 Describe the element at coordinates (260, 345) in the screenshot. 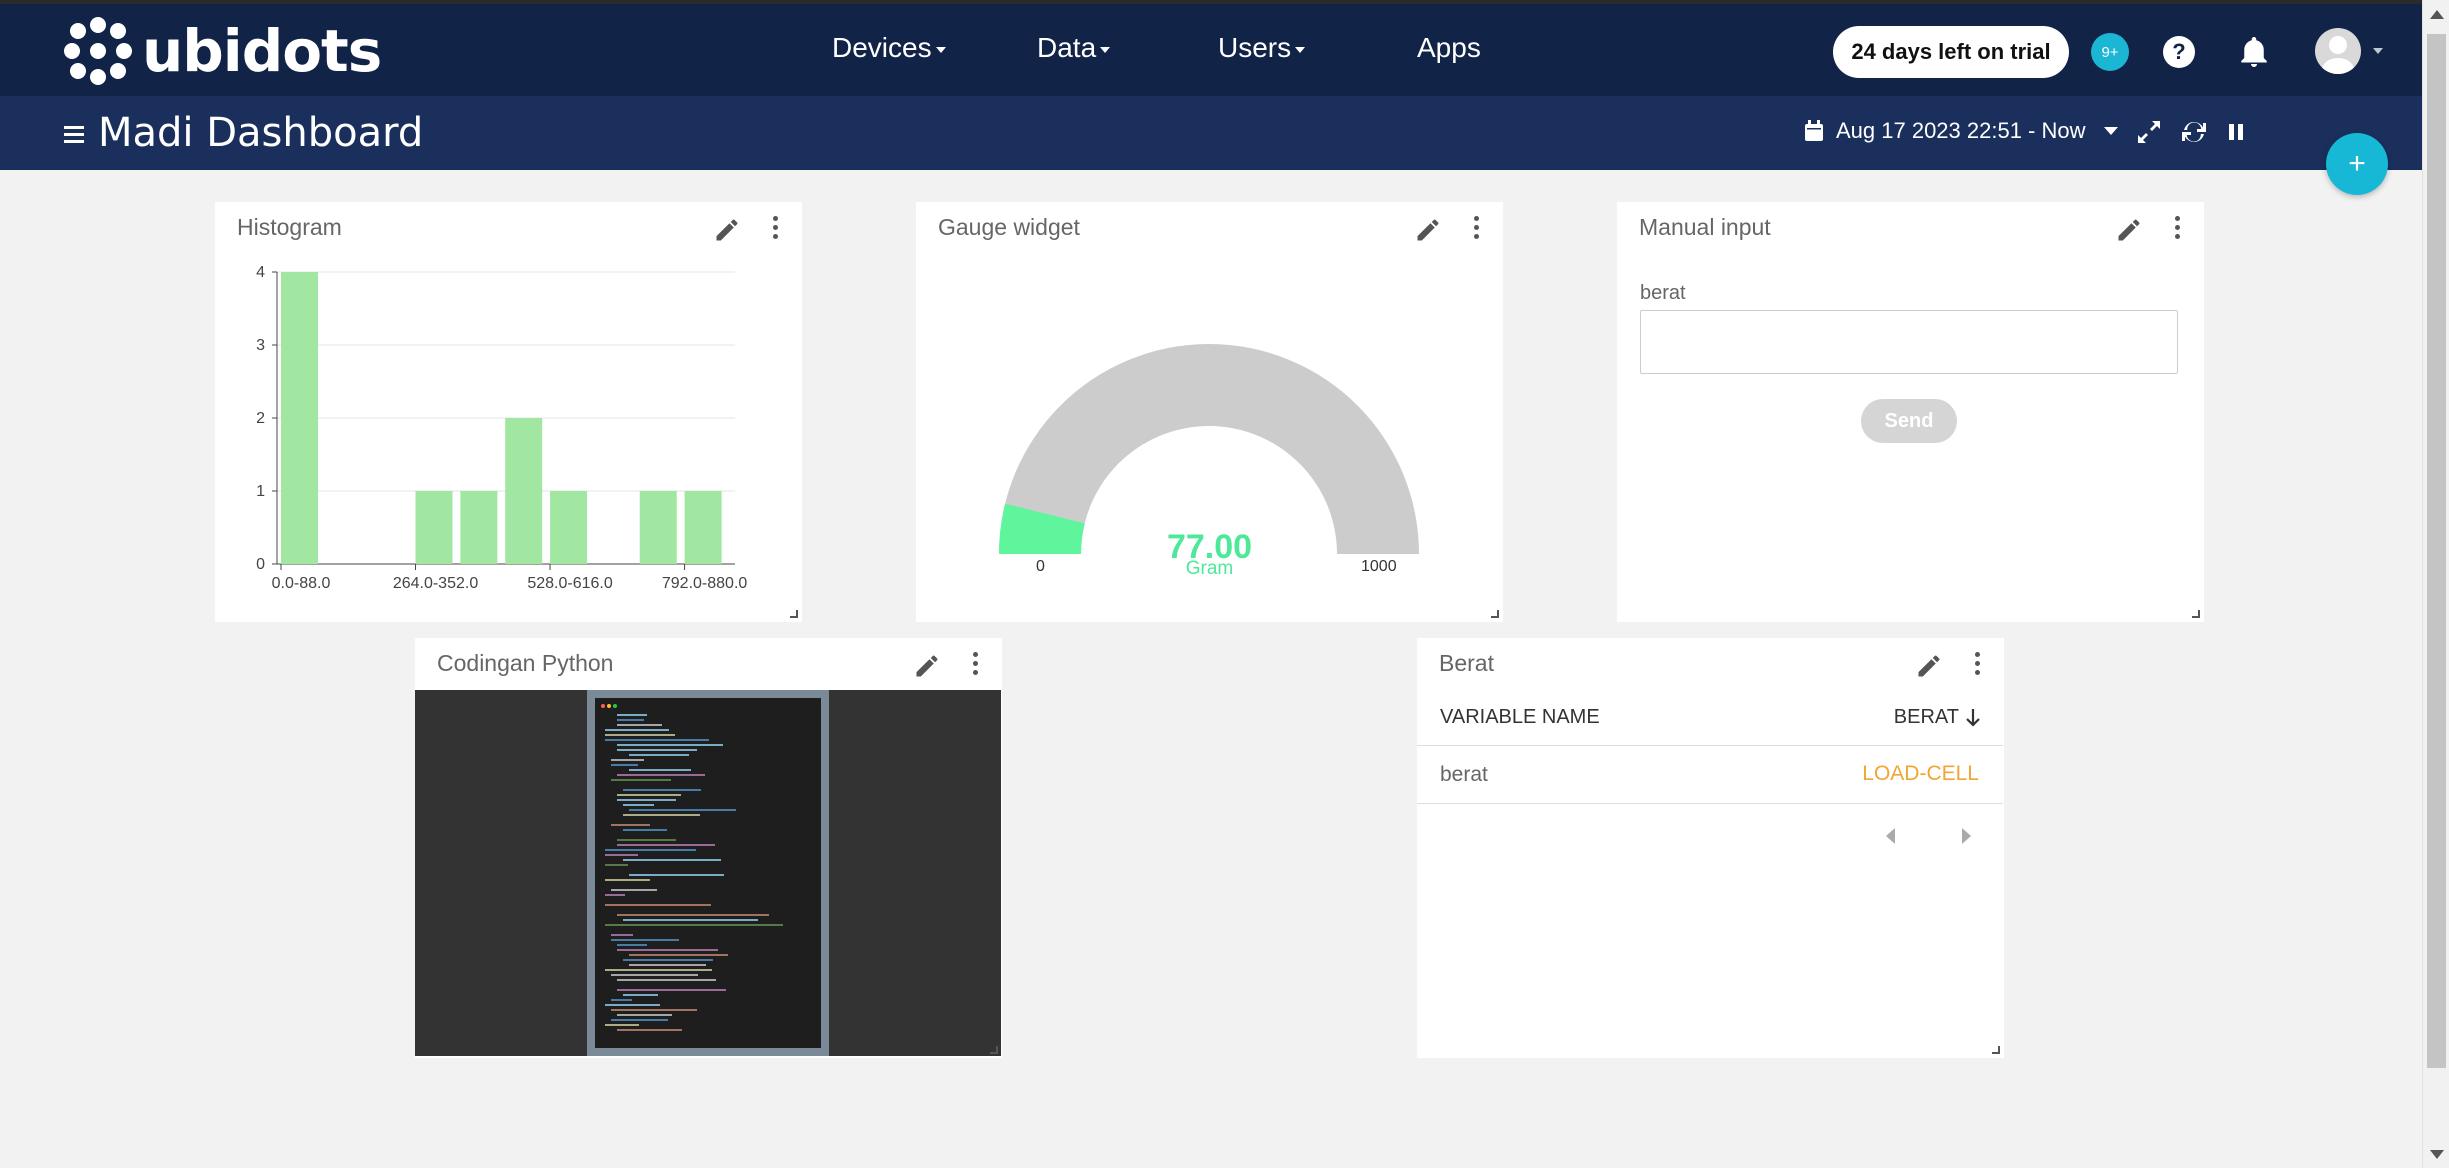

I see `y-tick-label: 3` at that location.